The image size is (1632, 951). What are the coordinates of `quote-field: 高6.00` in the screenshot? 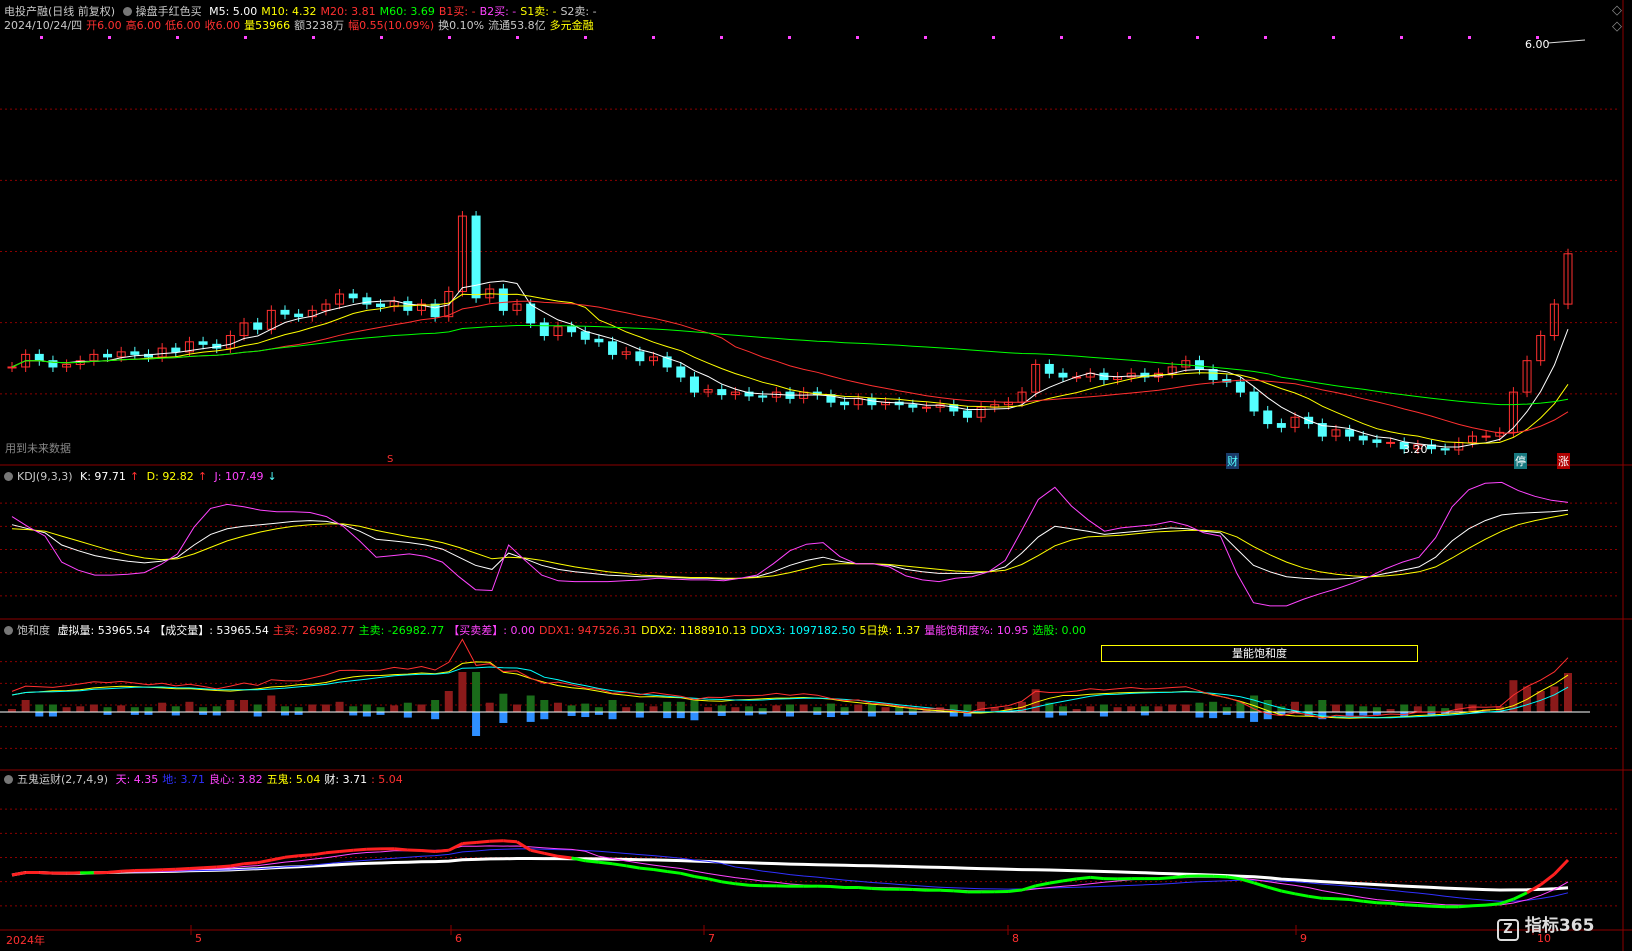 It's located at (143, 25).